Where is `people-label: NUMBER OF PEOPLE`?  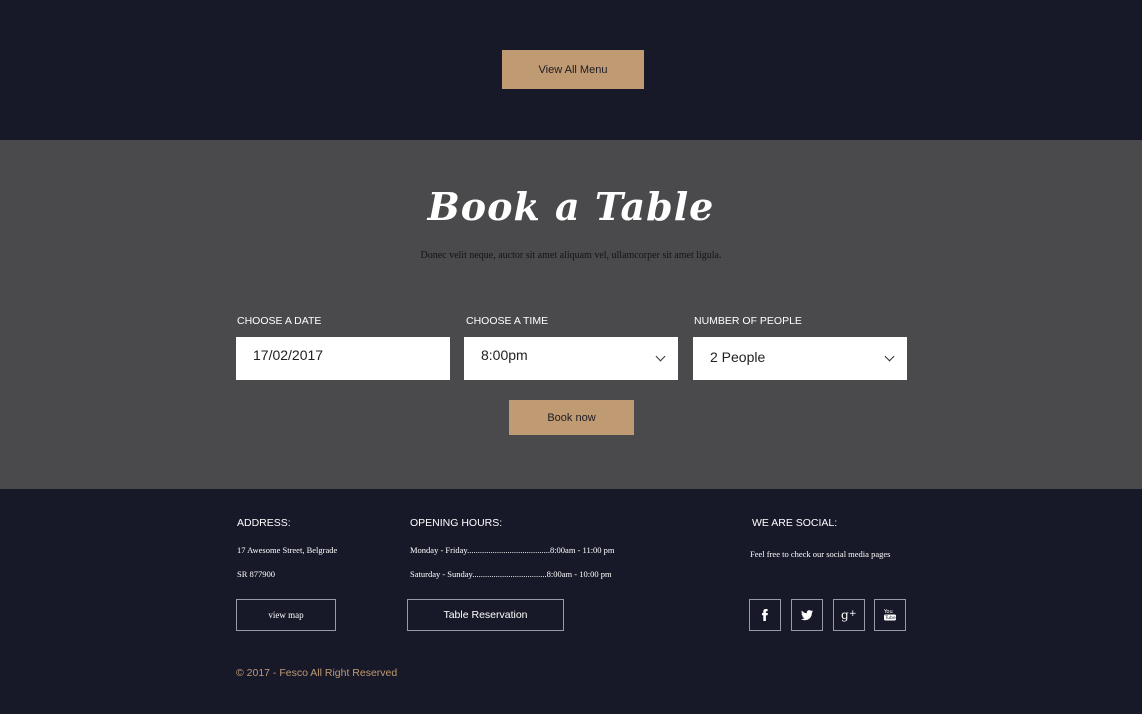 people-label: NUMBER OF PEOPLE is located at coordinates (748, 321).